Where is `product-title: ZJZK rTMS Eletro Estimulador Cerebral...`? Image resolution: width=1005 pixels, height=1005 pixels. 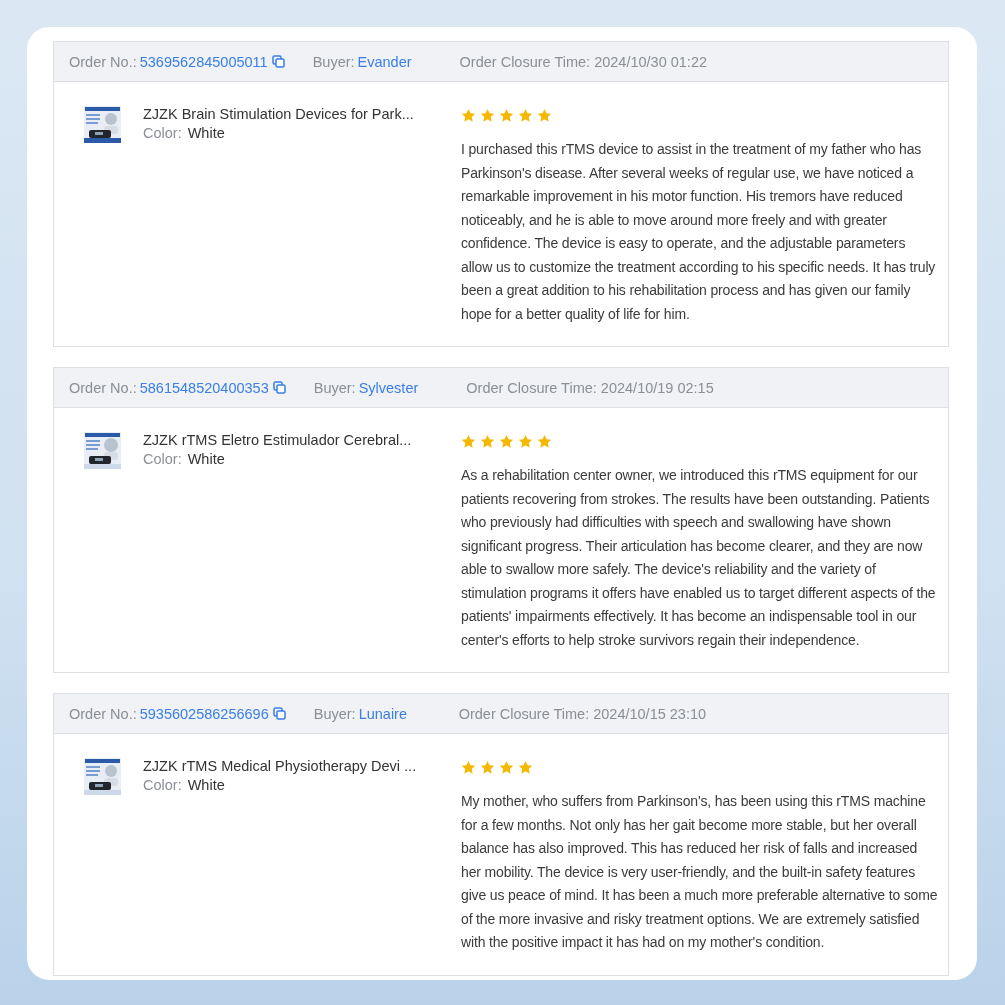
product-title: ZJZK rTMS Eletro Estimulador Cerebral... is located at coordinates (277, 440).